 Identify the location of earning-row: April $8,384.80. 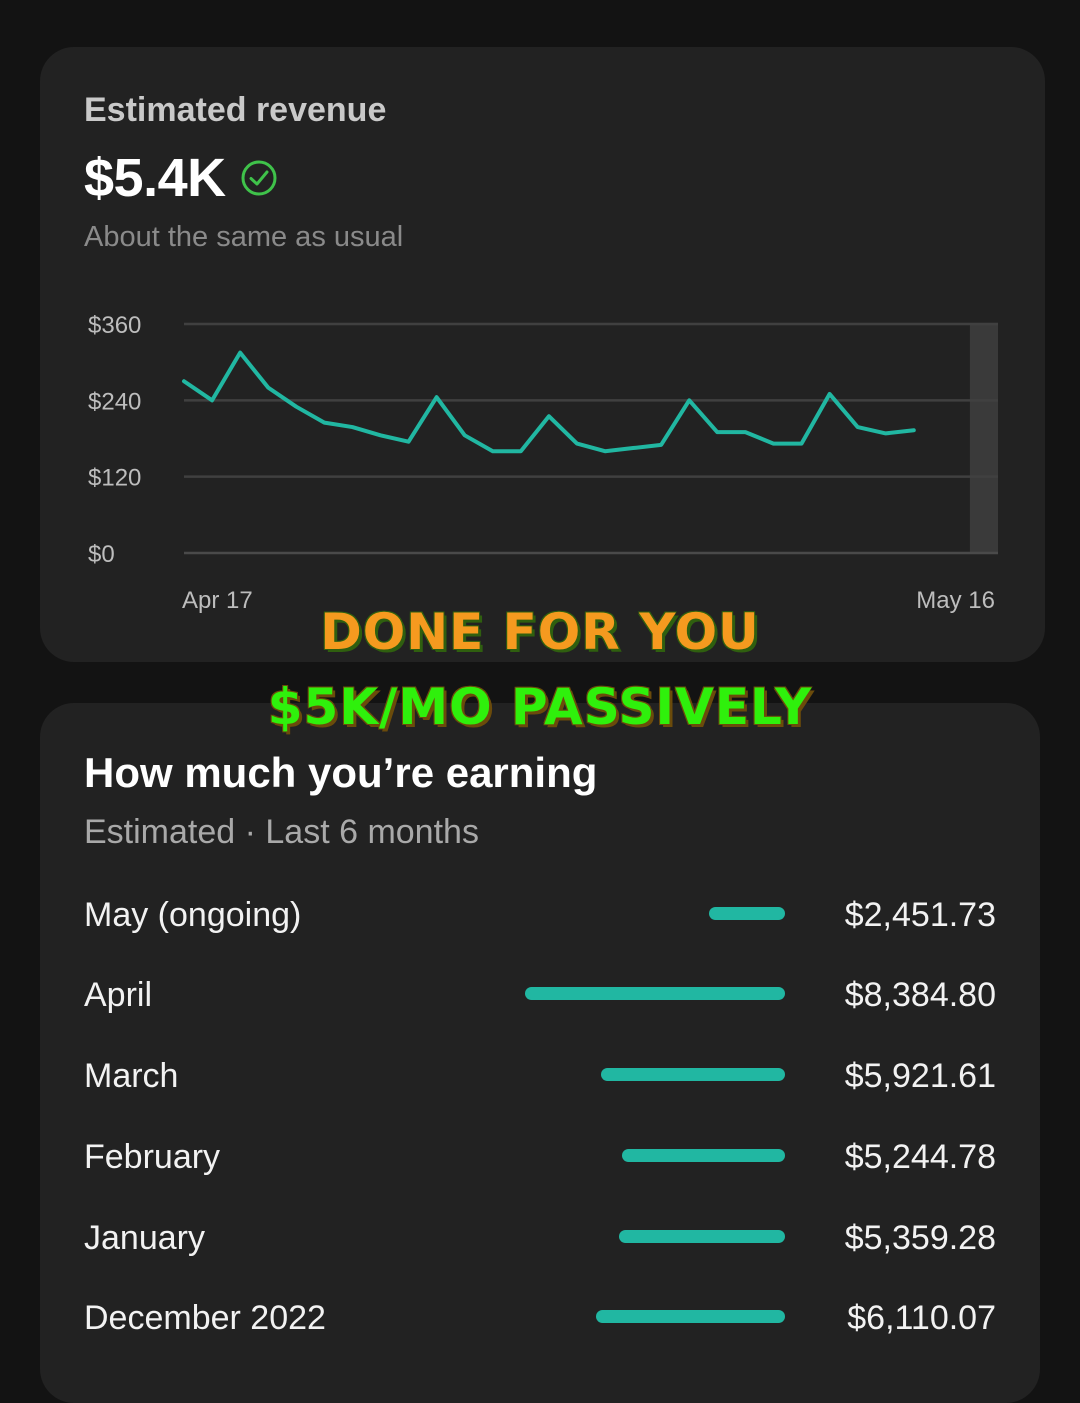
(540, 1001).